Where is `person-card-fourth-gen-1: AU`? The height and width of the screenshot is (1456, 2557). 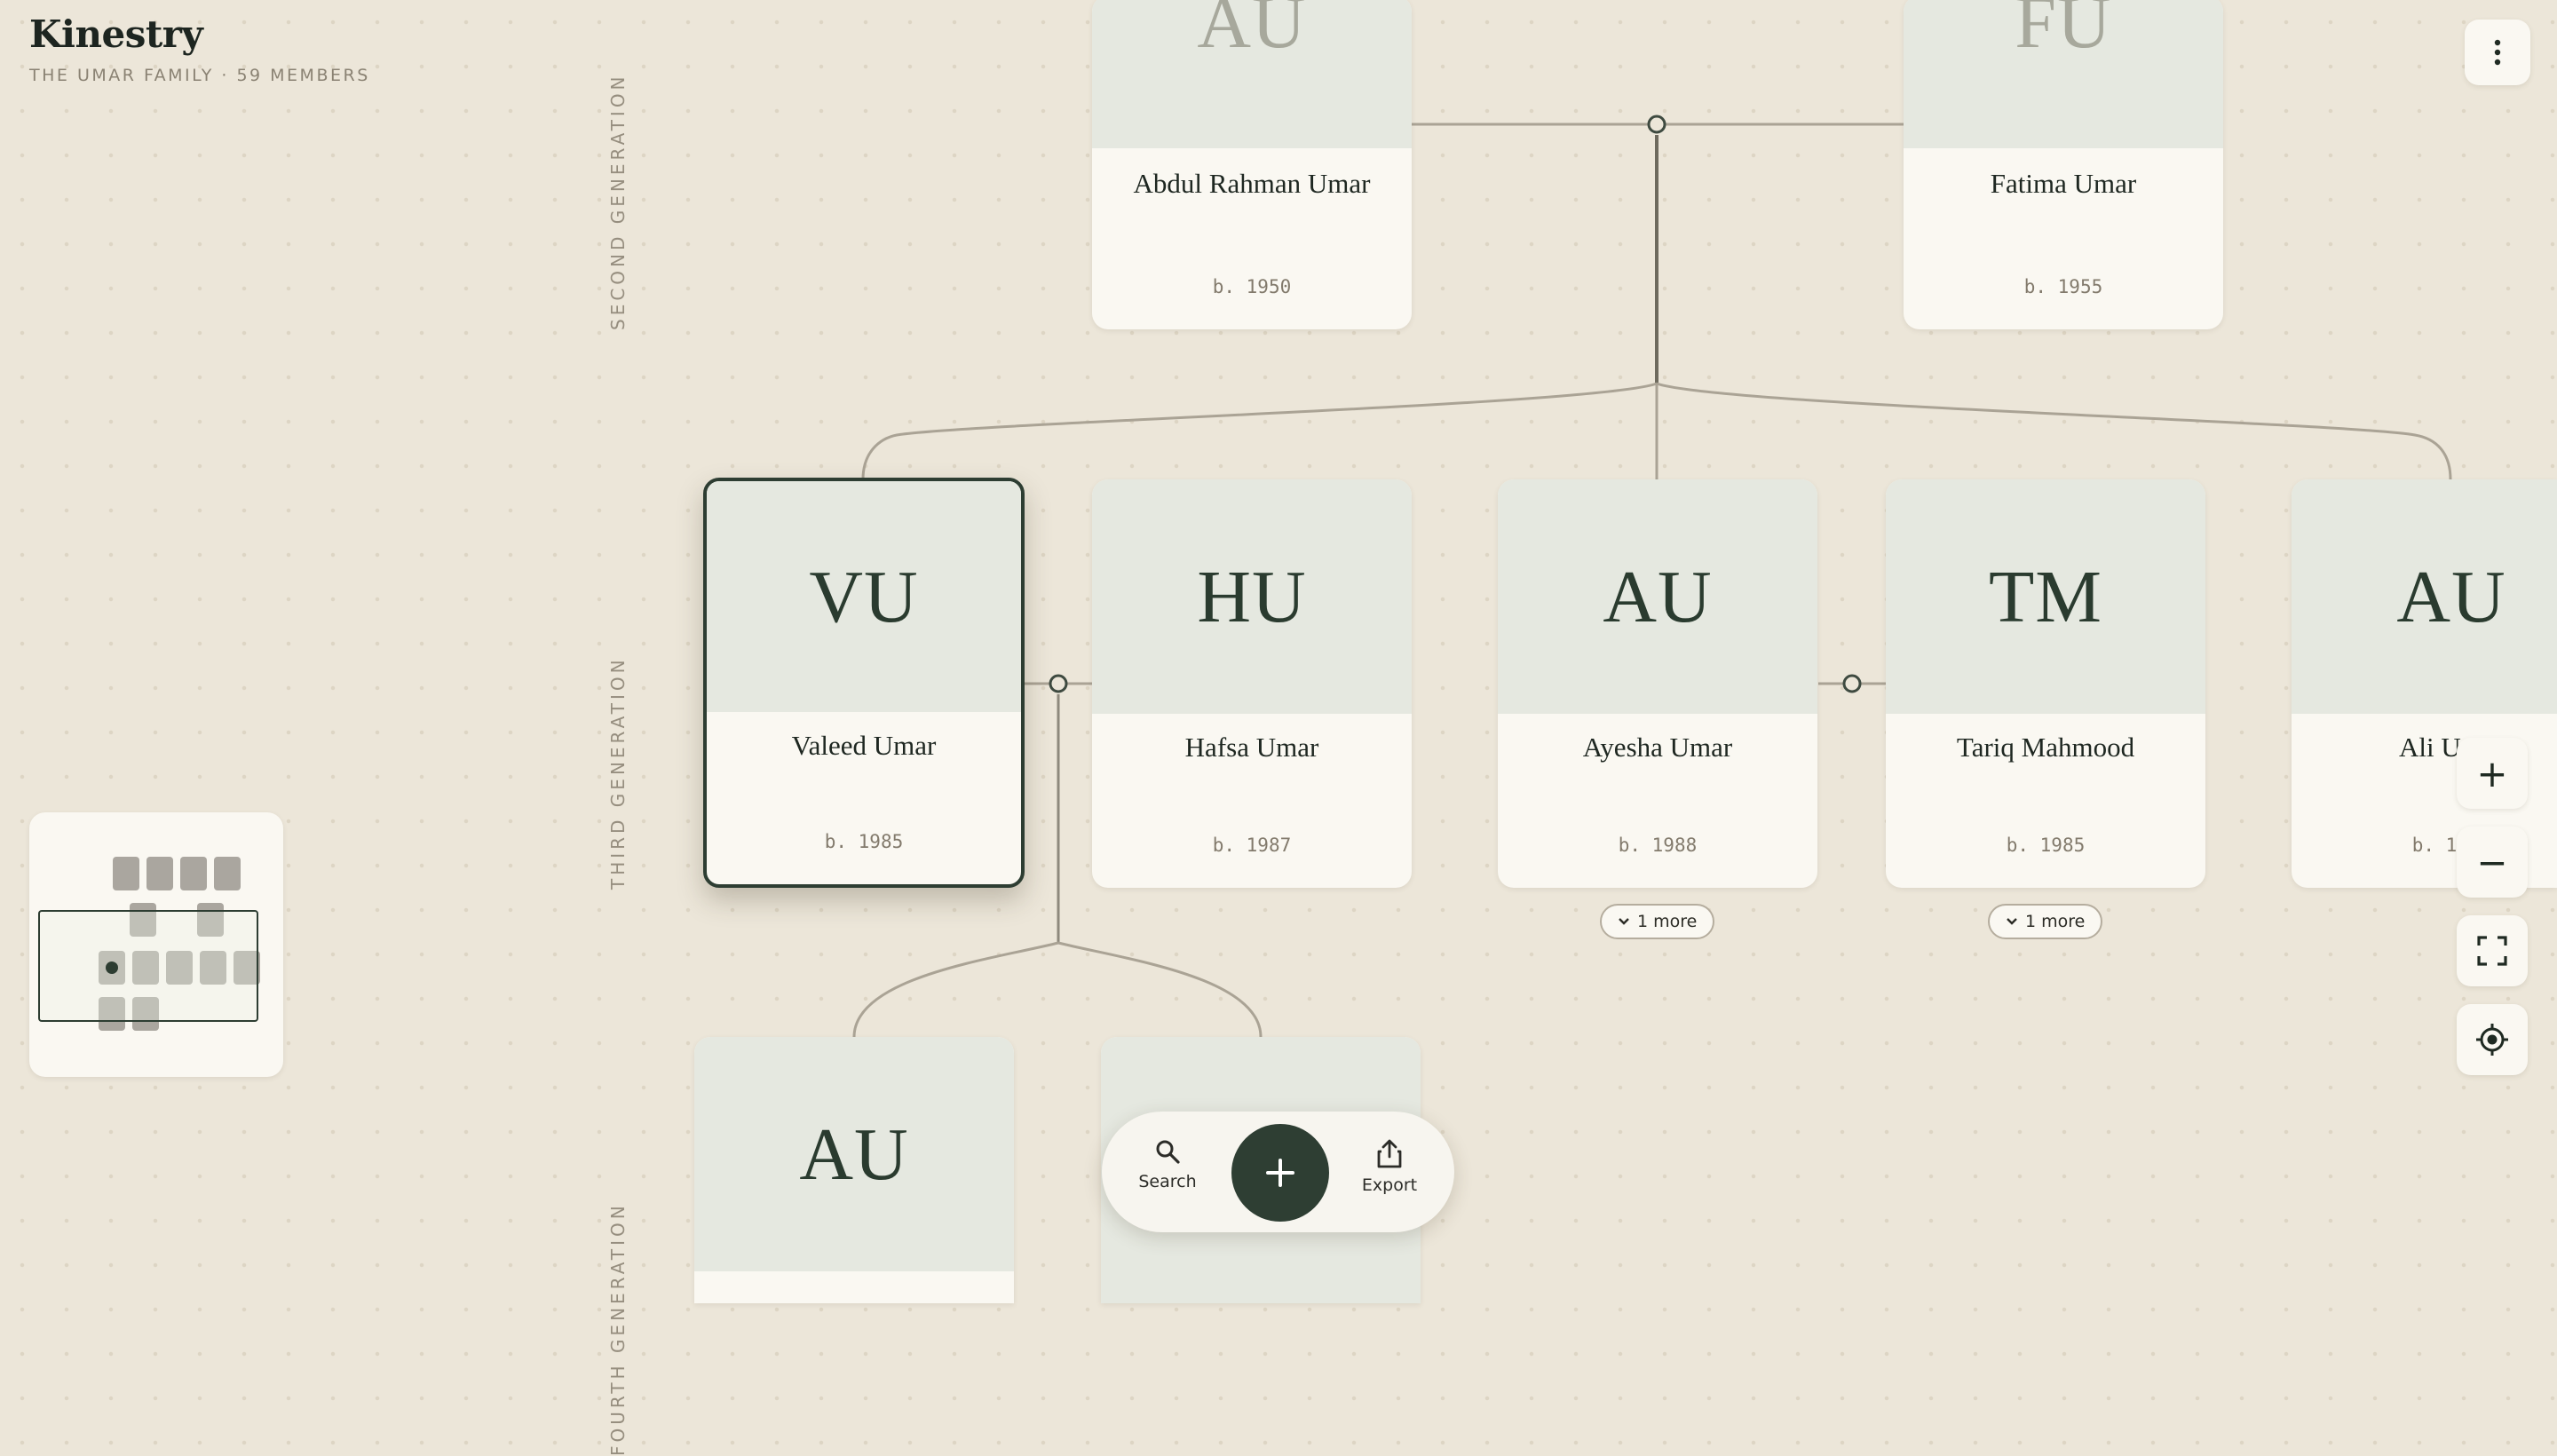
person-card-fourth-gen-1: AU is located at coordinates (854, 1170).